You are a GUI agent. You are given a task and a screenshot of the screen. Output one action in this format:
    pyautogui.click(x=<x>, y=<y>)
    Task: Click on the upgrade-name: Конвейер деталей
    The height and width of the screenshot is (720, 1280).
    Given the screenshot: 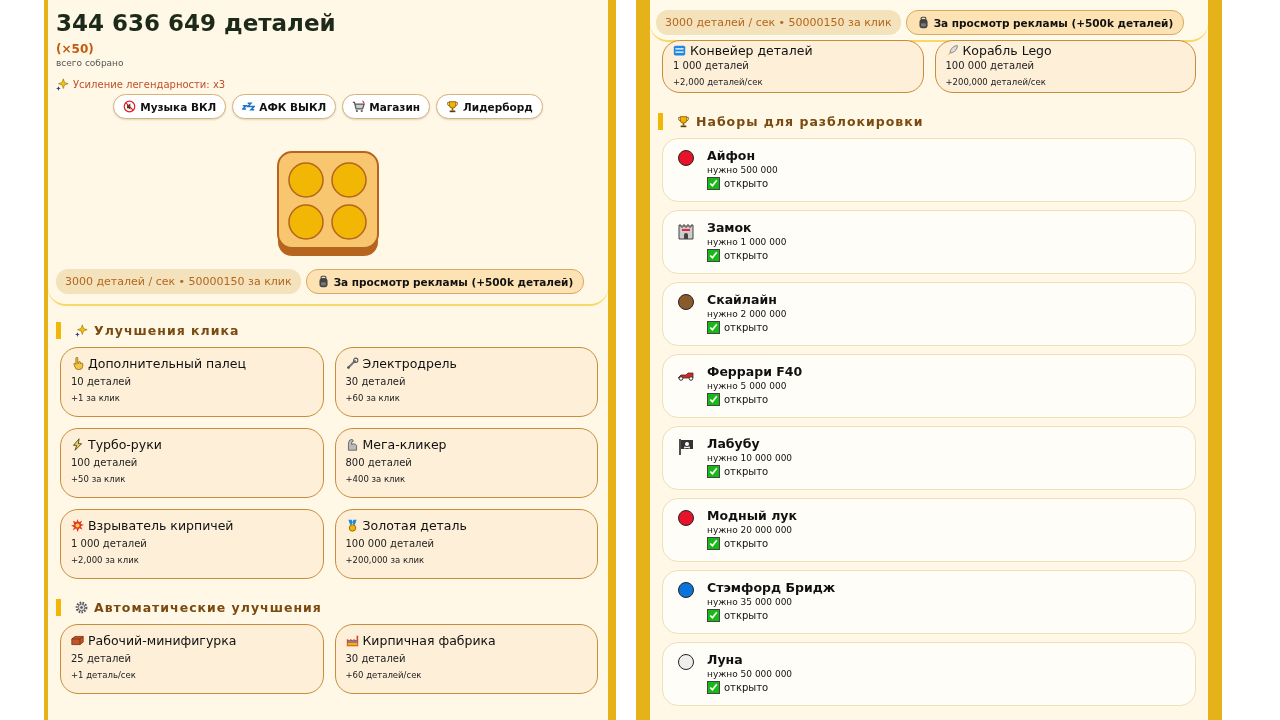 What is the action you would take?
    pyautogui.click(x=751, y=50)
    